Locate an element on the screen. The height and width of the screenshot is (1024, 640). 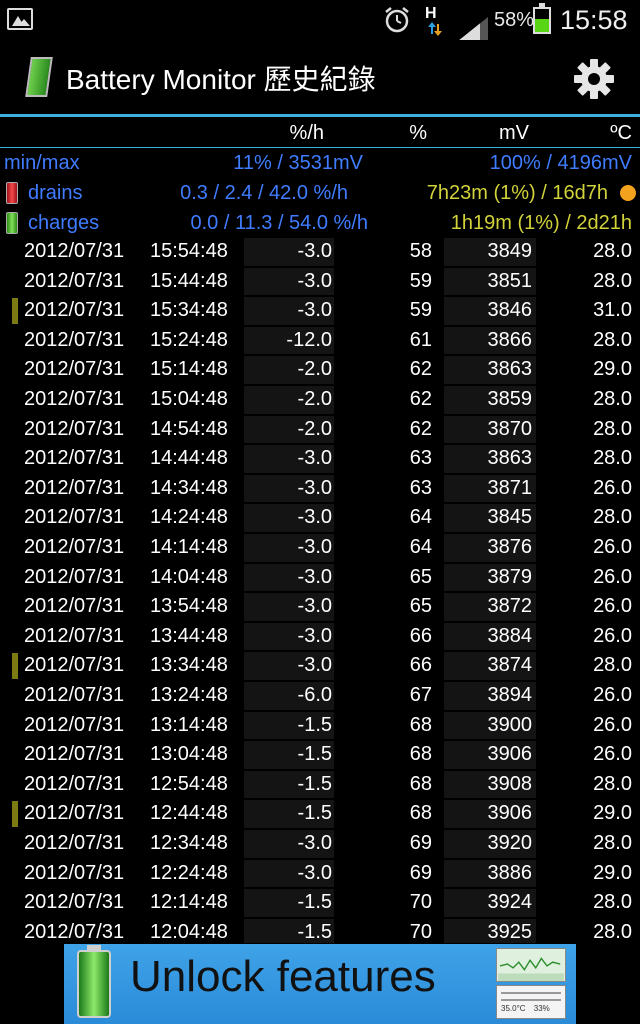
history-row: 2012/07/31 14:54:48 -2.0 62 3870 28.0 is located at coordinates (320, 430).